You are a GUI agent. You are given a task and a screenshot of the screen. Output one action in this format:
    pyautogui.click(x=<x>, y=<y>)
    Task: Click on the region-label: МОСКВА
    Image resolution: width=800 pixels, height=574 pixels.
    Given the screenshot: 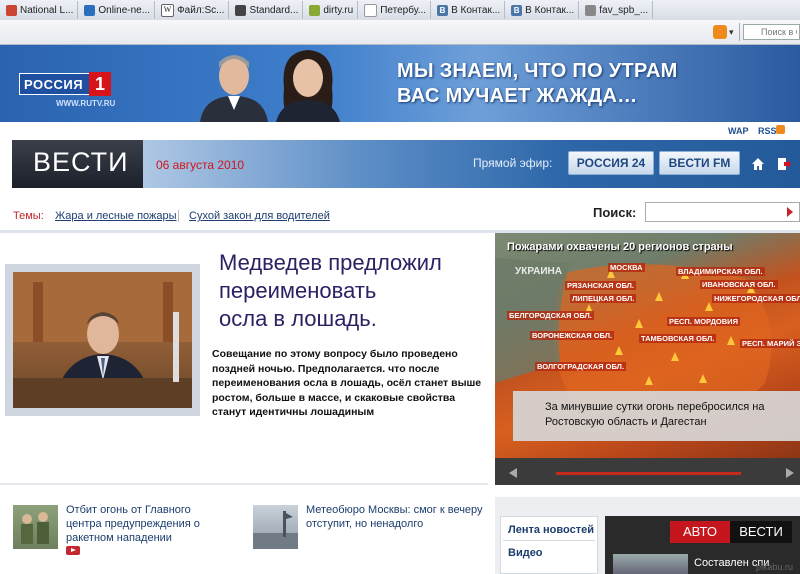 What is the action you would take?
    pyautogui.click(x=626, y=267)
    